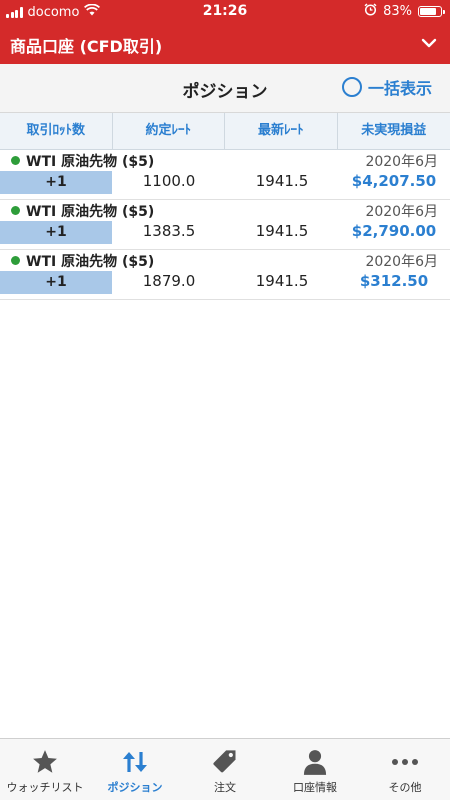 The height and width of the screenshot is (800, 450). Describe the element at coordinates (405, 787) in the screenshot. I see `tab-label: その他` at that location.